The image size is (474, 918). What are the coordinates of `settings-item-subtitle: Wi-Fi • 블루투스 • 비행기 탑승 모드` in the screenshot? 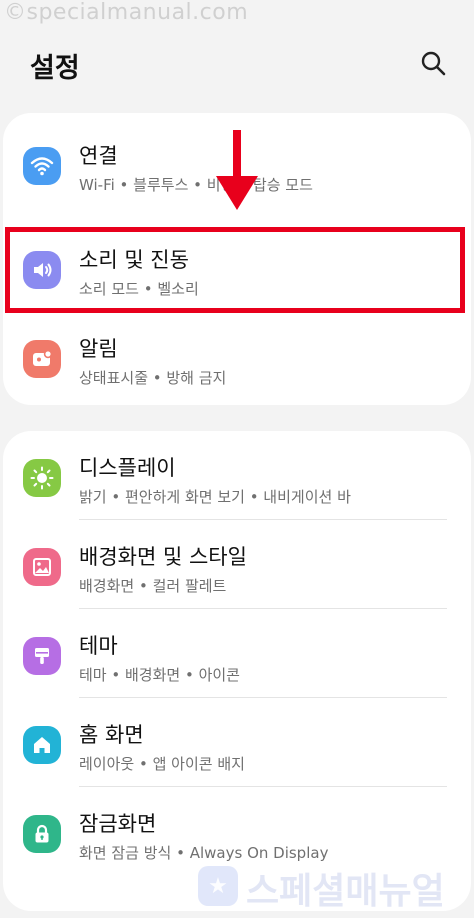 It's located at (196, 185).